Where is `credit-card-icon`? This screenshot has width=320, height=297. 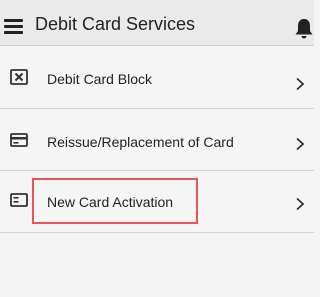 credit-card-icon is located at coordinates (19, 140).